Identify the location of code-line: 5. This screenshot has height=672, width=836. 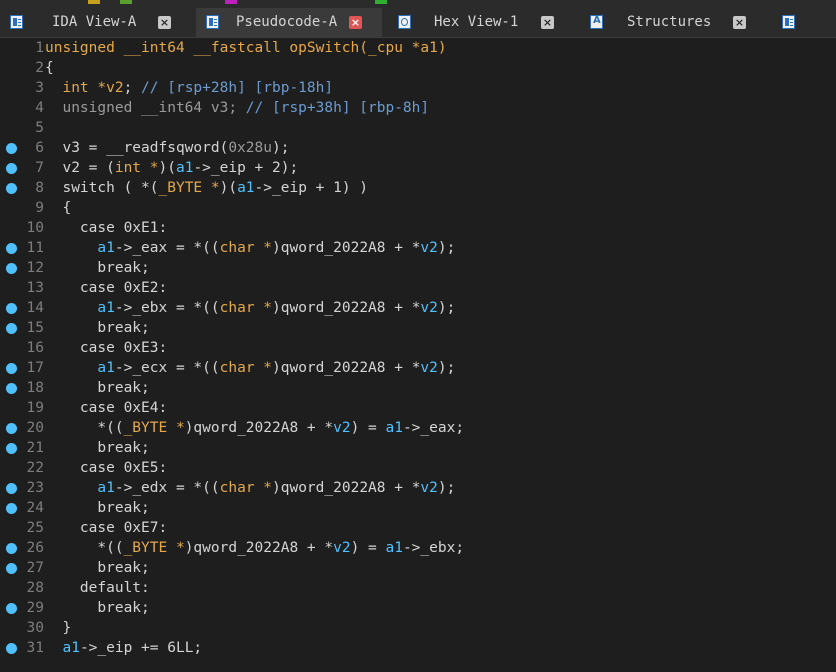
(418, 128).